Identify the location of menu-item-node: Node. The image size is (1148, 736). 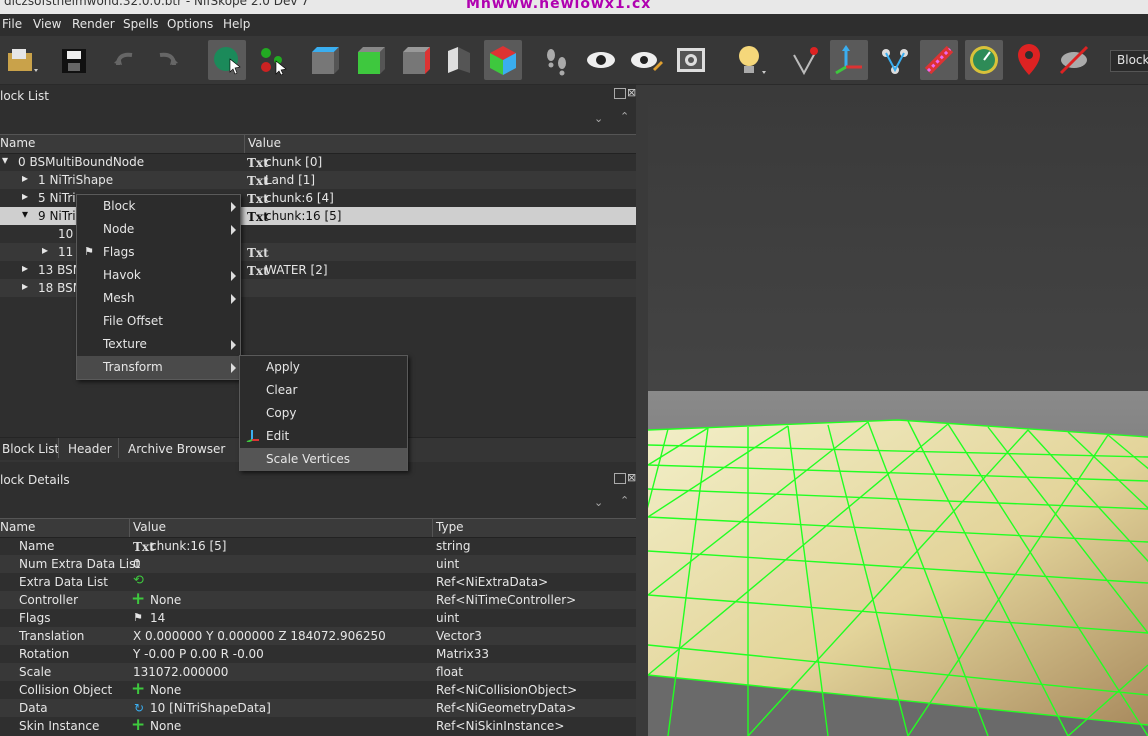
(158, 229).